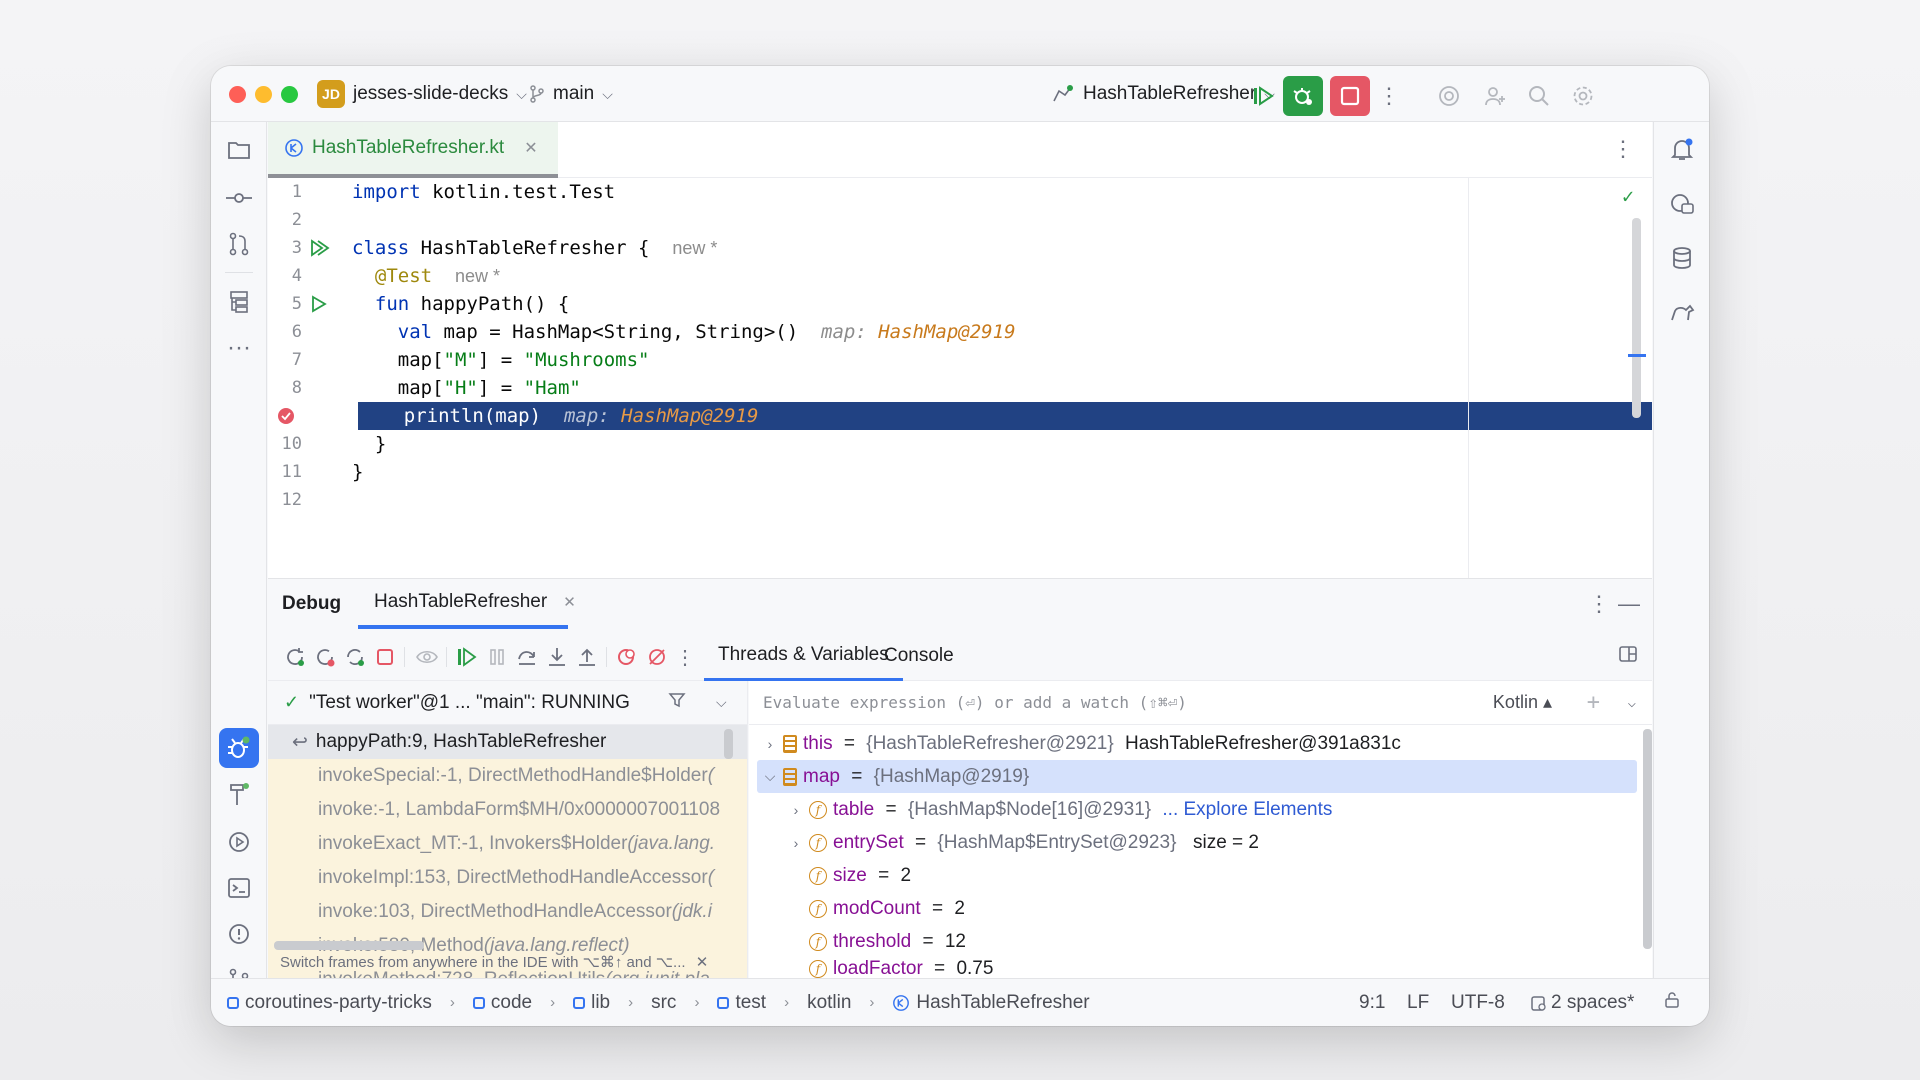  I want to click on ai-assistant-button, so click(1449, 96).